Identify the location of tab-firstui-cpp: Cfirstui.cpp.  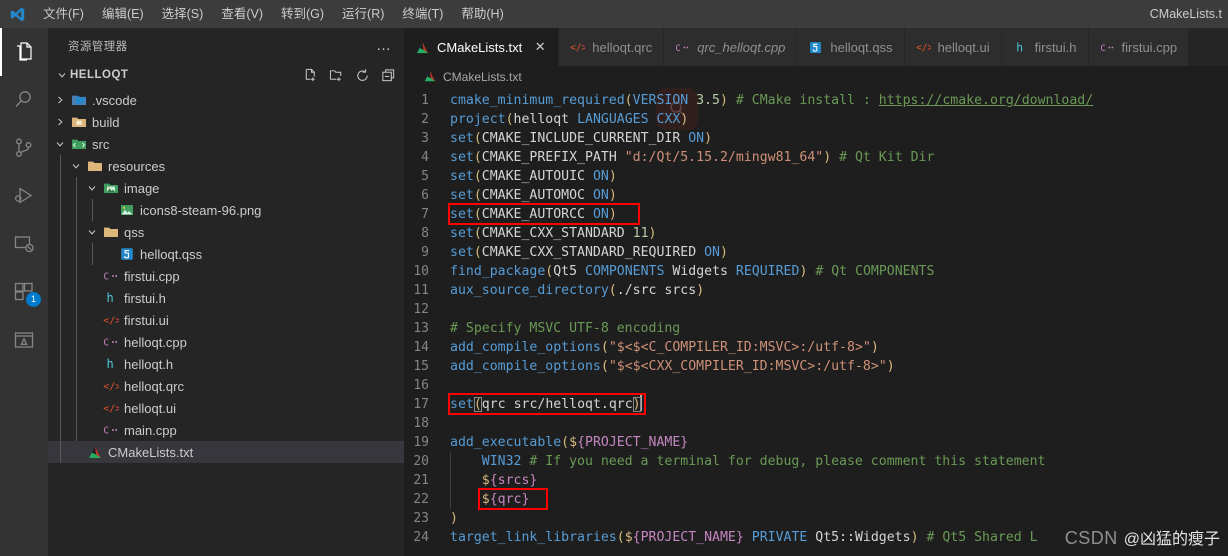
(1139, 47).